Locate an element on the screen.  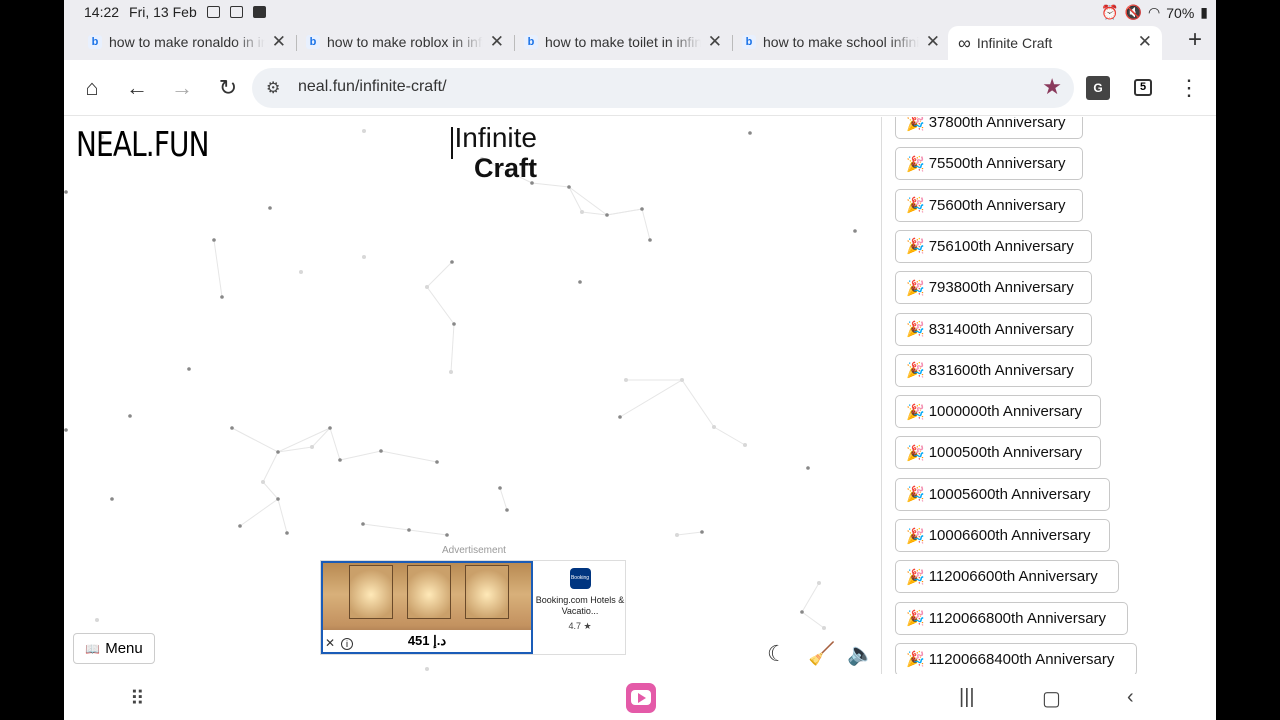
sound-icon: 🔈 is located at coordinates (860, 654).